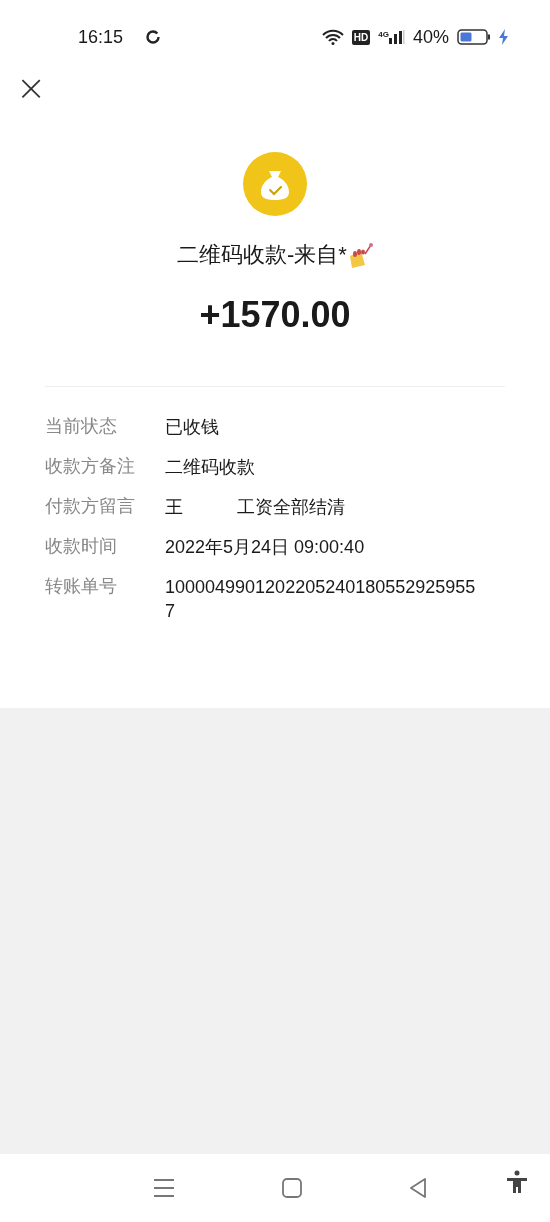  I want to click on person-icon, so click(517, 1182).